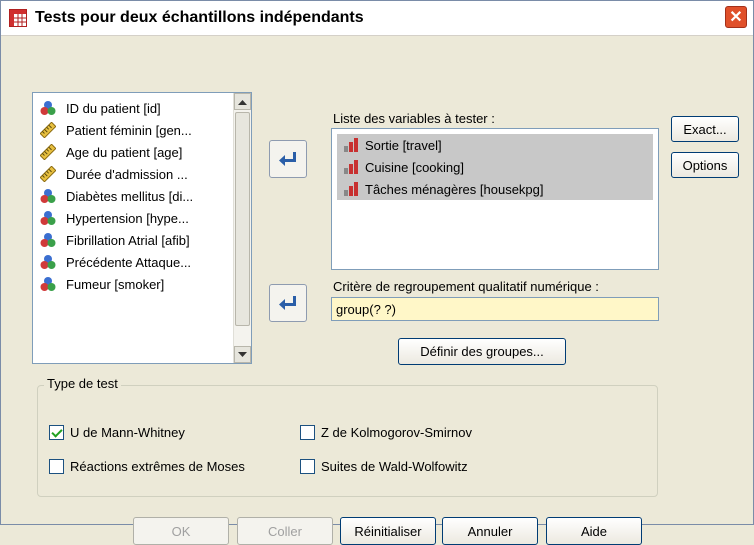 The width and height of the screenshot is (754, 545). I want to click on close-icon: ✕, so click(736, 17).